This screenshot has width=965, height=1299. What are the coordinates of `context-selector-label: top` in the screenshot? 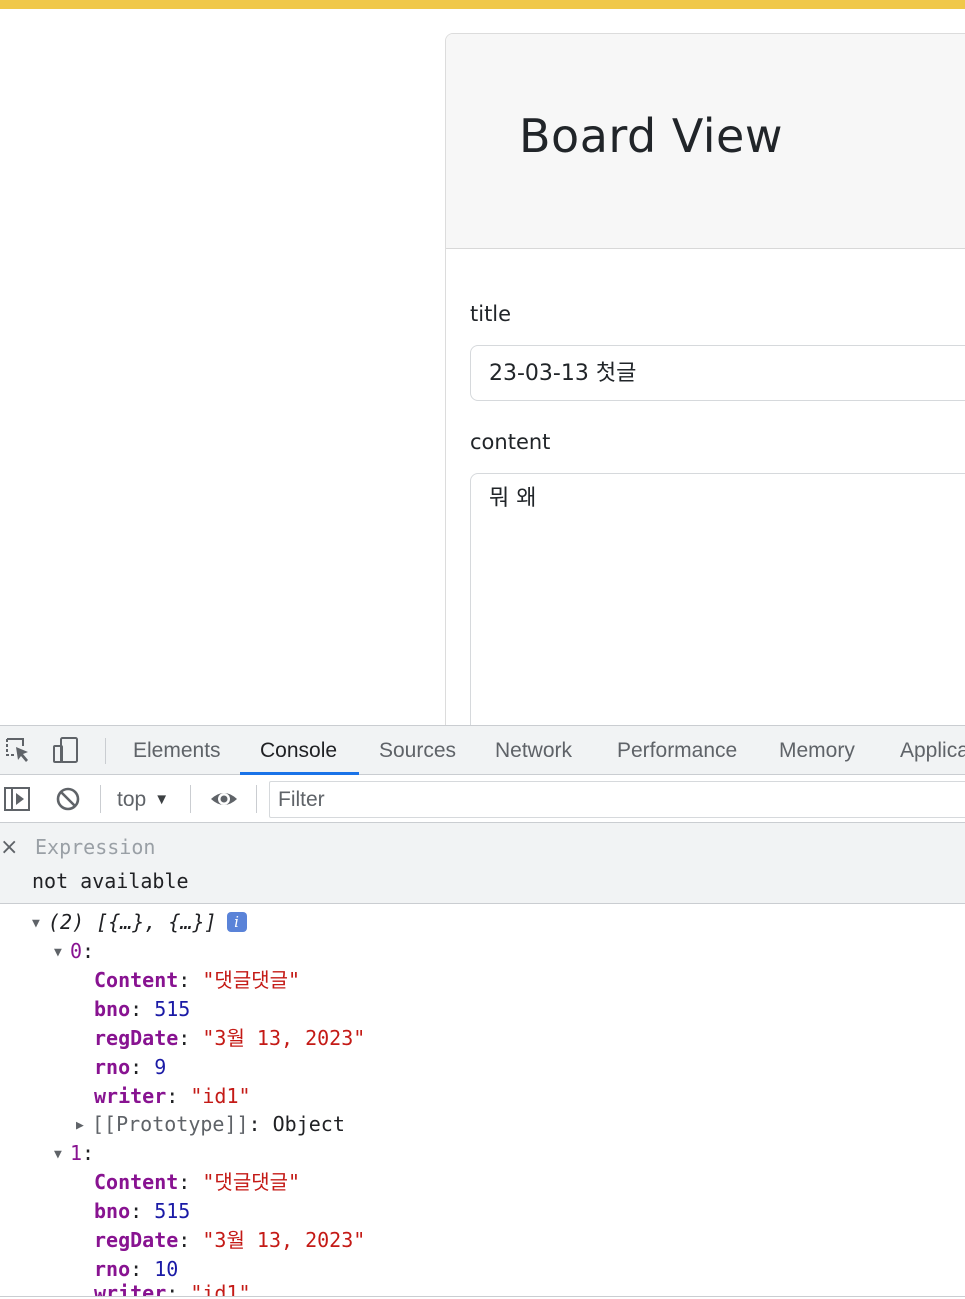 It's located at (132, 799).